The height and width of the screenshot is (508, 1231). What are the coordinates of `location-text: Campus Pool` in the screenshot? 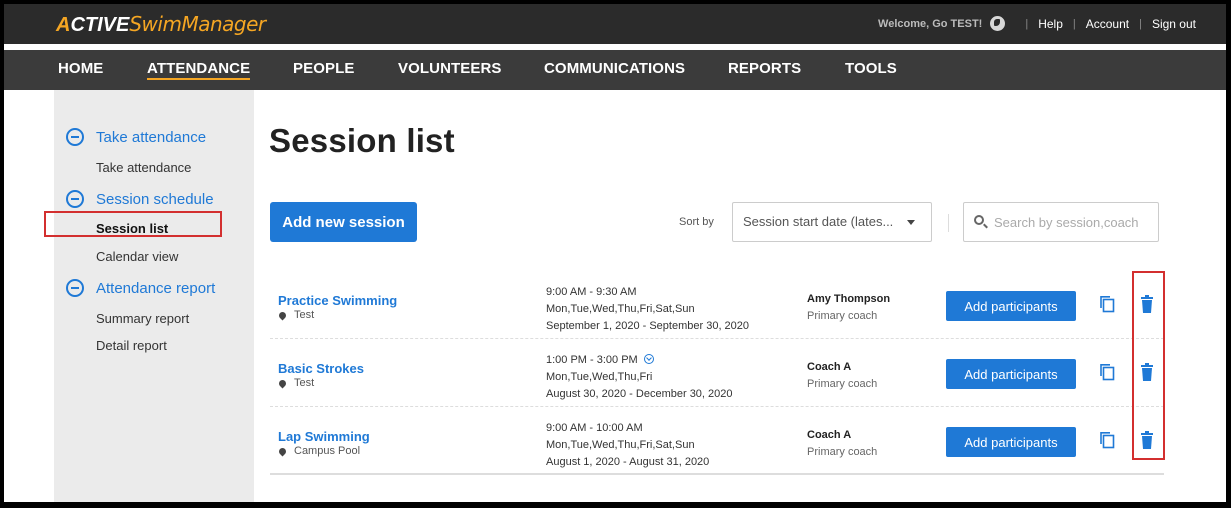 It's located at (327, 451).